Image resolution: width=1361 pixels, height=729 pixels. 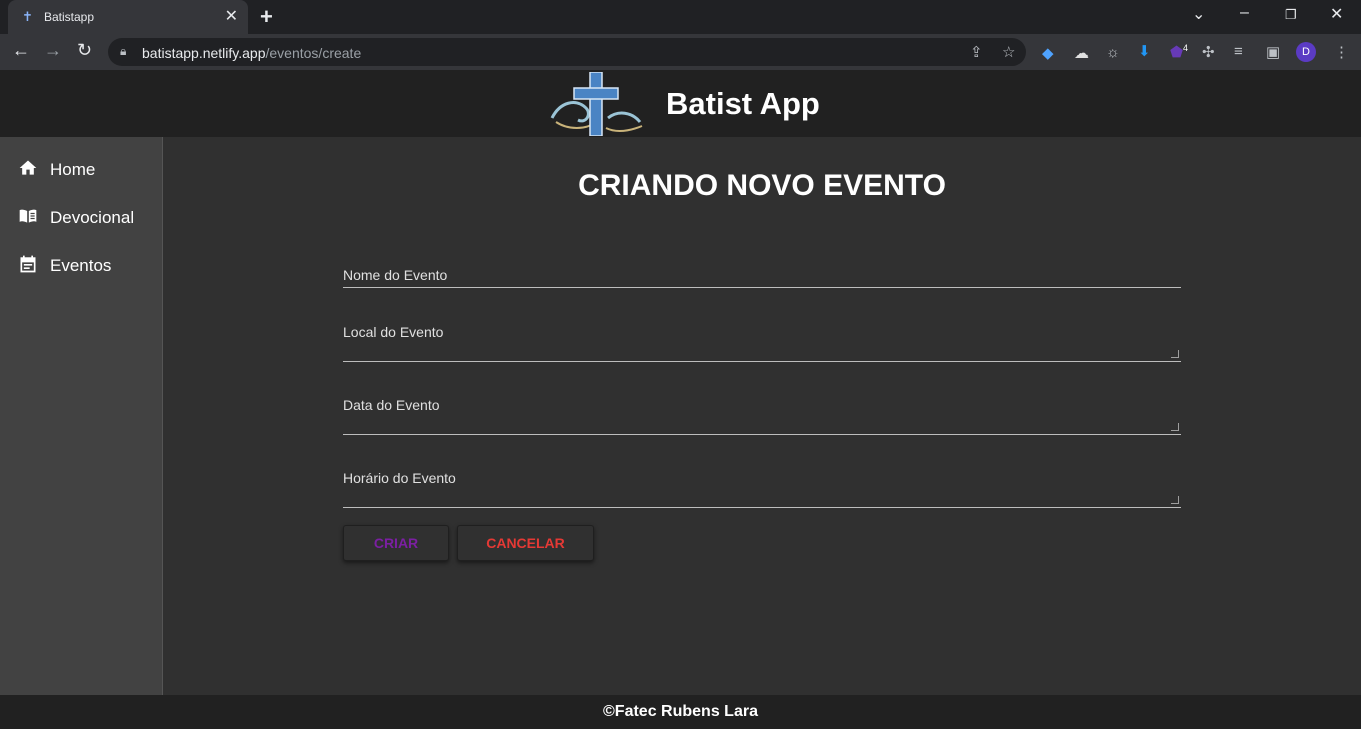 I want to click on home-icon, so click(x=28, y=167).